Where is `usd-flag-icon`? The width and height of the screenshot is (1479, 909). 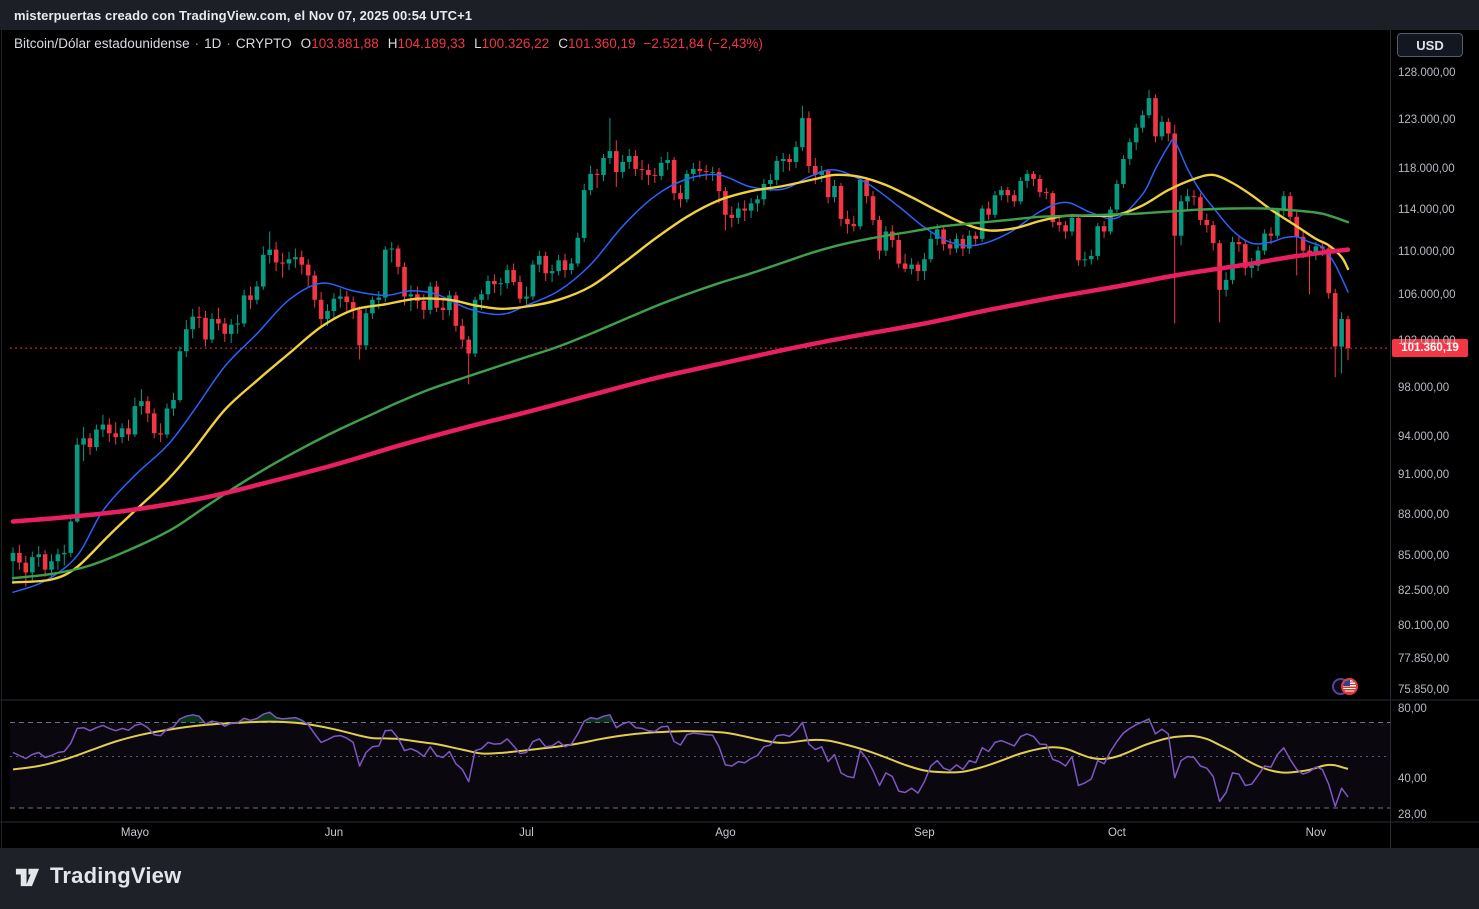 usd-flag-icon is located at coordinates (1349, 686).